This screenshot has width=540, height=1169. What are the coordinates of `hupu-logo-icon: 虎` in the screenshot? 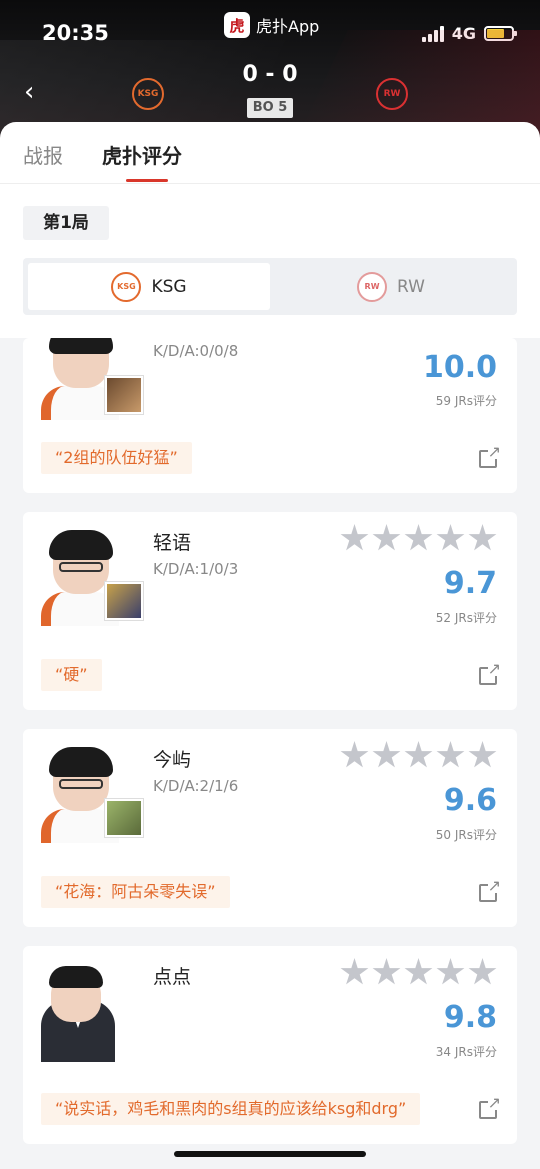 It's located at (237, 25).